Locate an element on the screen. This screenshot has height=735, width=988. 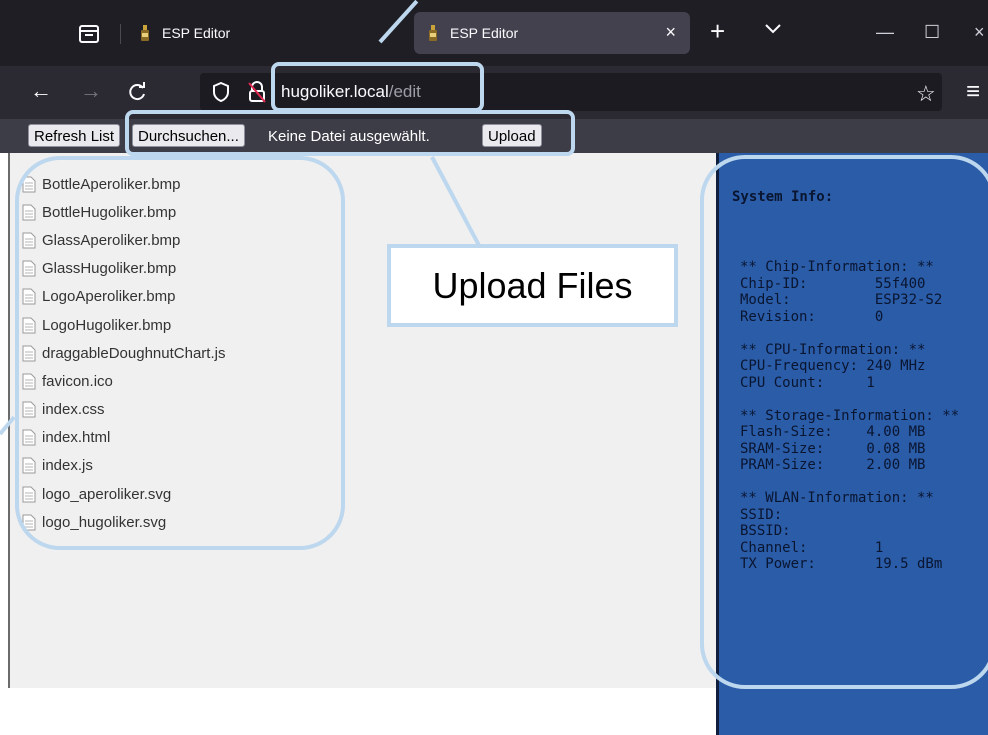
chevron-down-icon is located at coordinates (773, 31).